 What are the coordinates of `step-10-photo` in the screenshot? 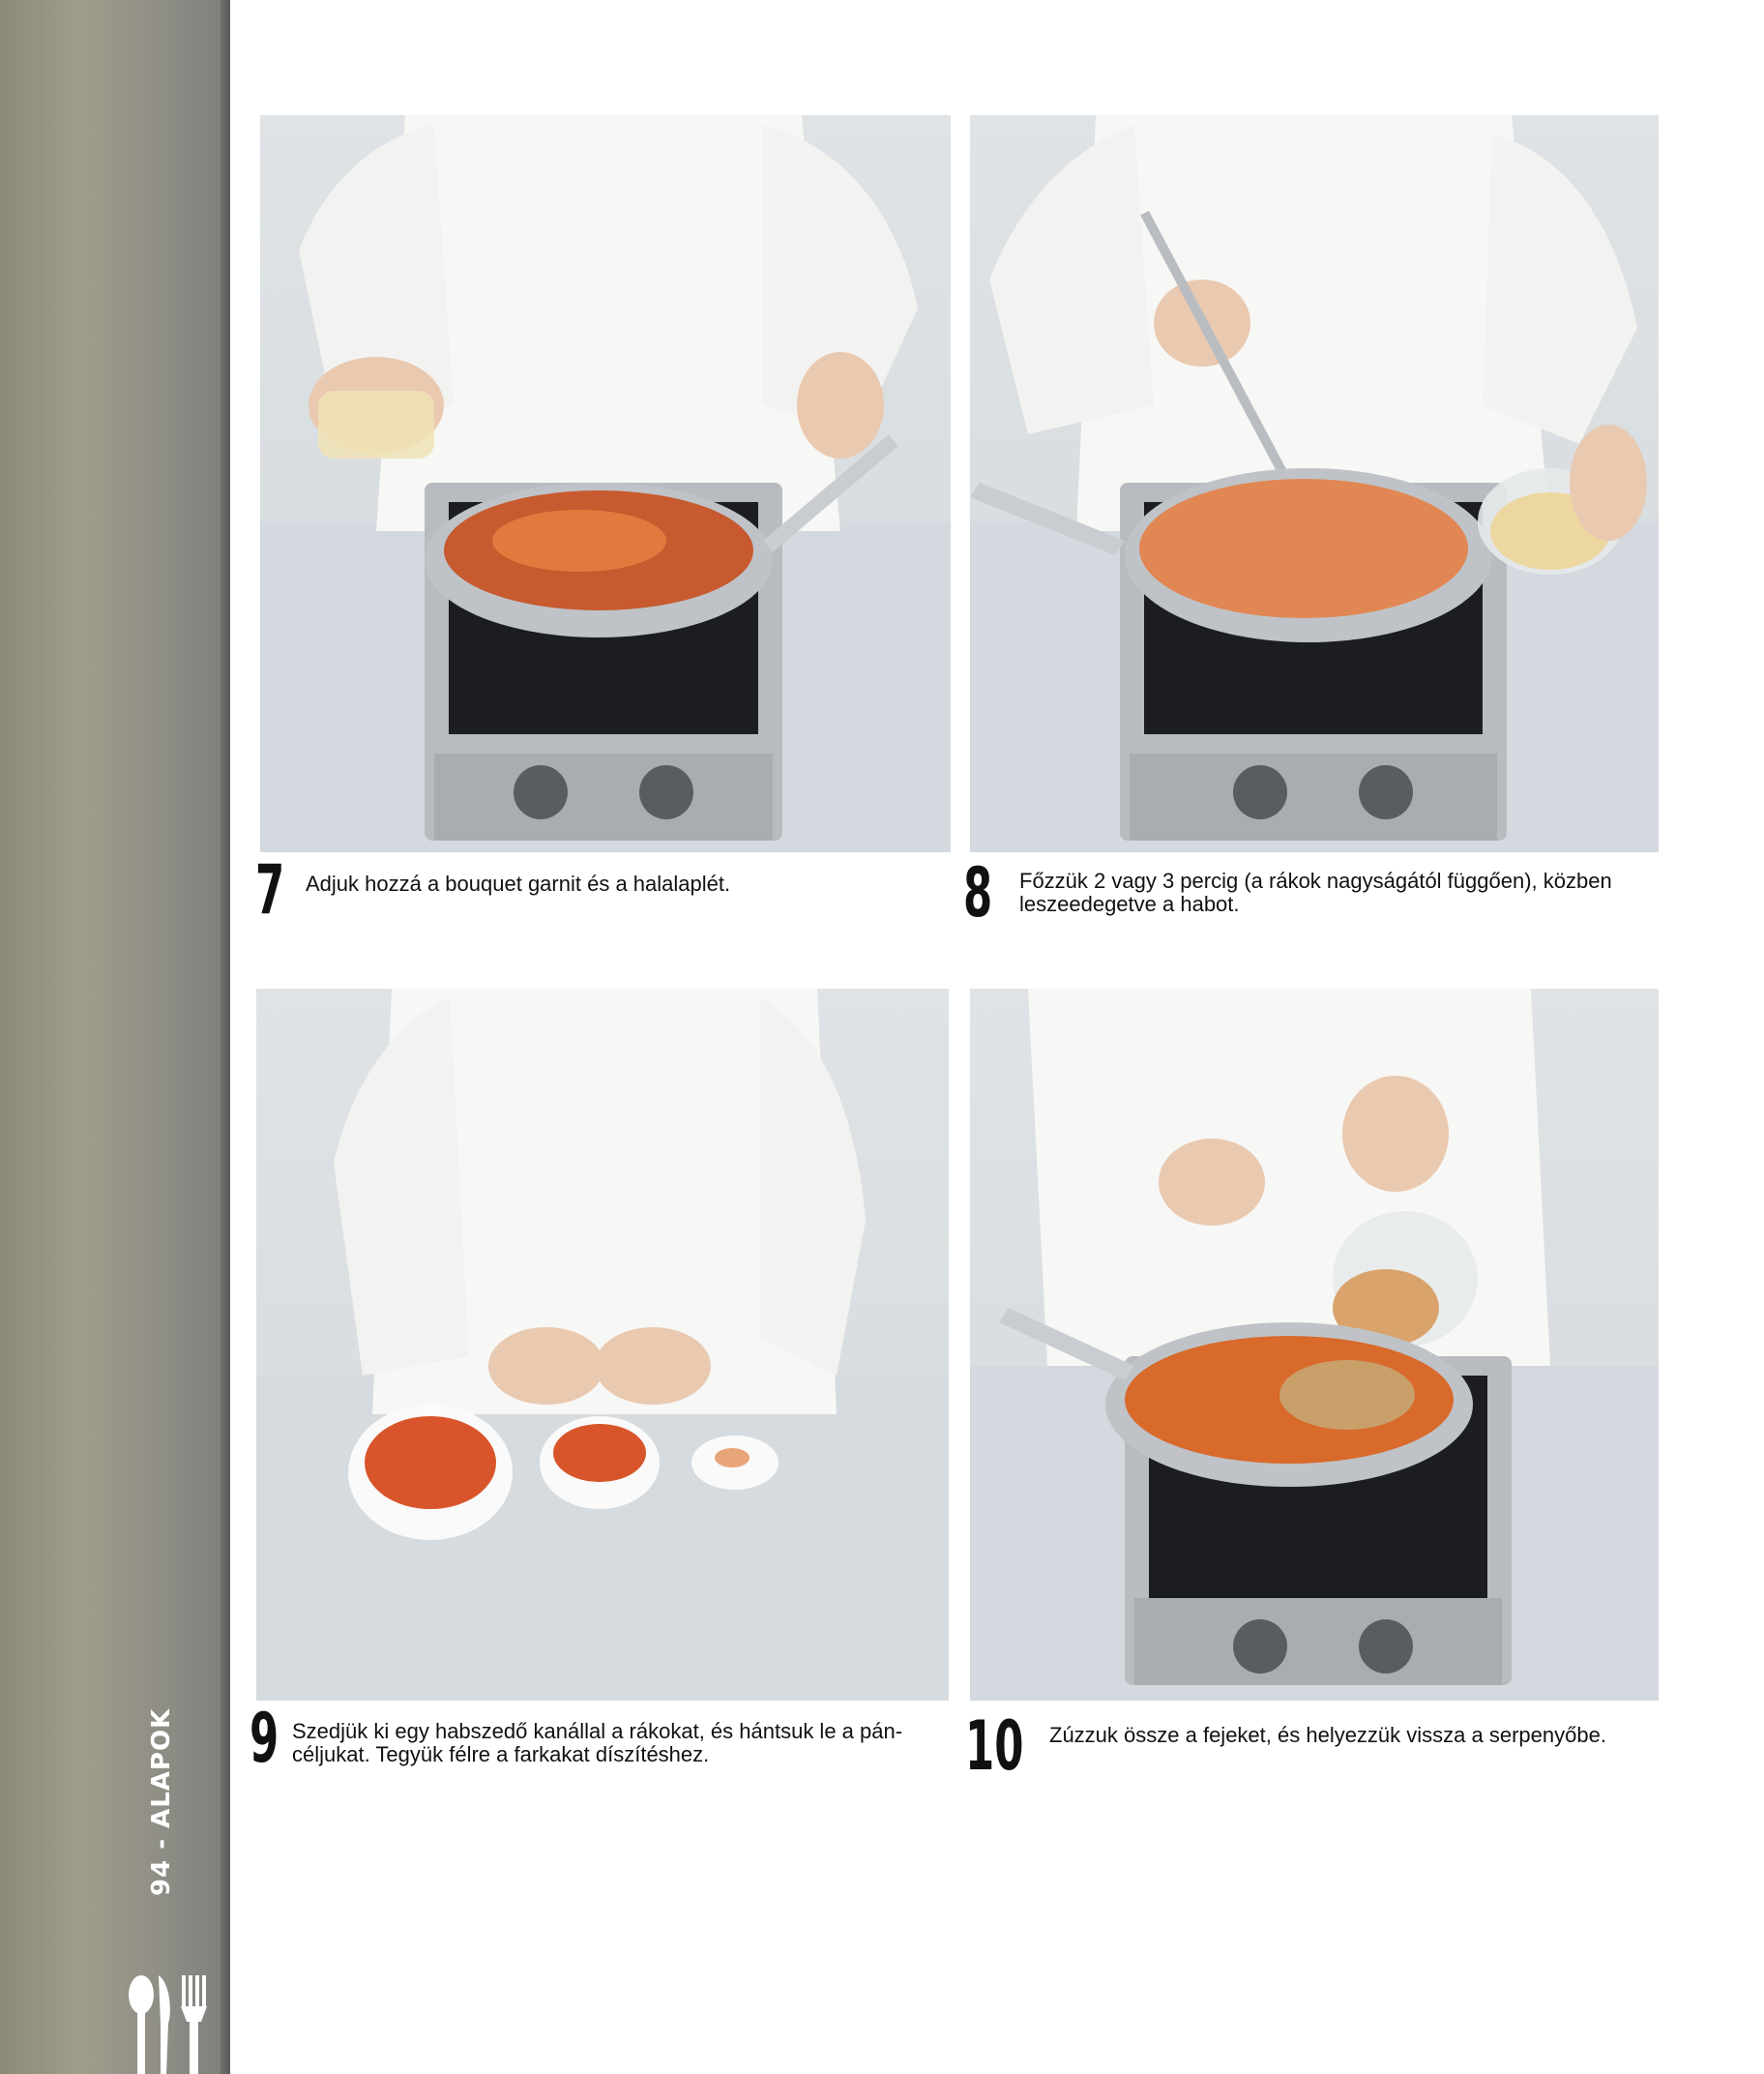 It's located at (1314, 1345).